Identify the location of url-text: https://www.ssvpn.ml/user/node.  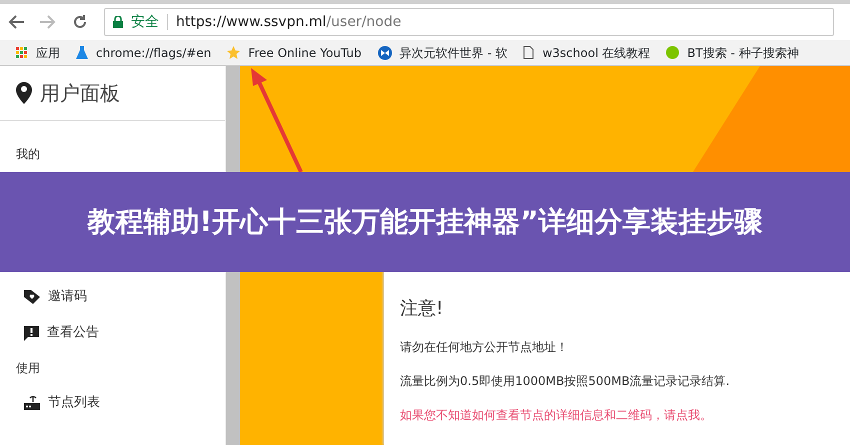
(289, 22).